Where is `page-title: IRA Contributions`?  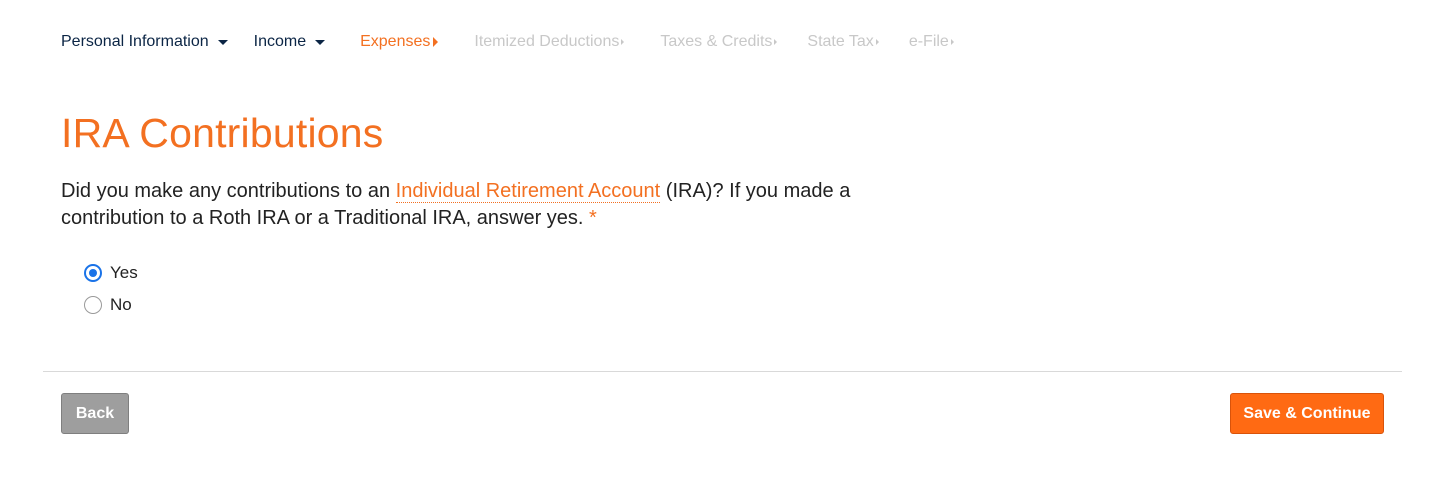 page-title: IRA Contributions is located at coordinates (222, 133).